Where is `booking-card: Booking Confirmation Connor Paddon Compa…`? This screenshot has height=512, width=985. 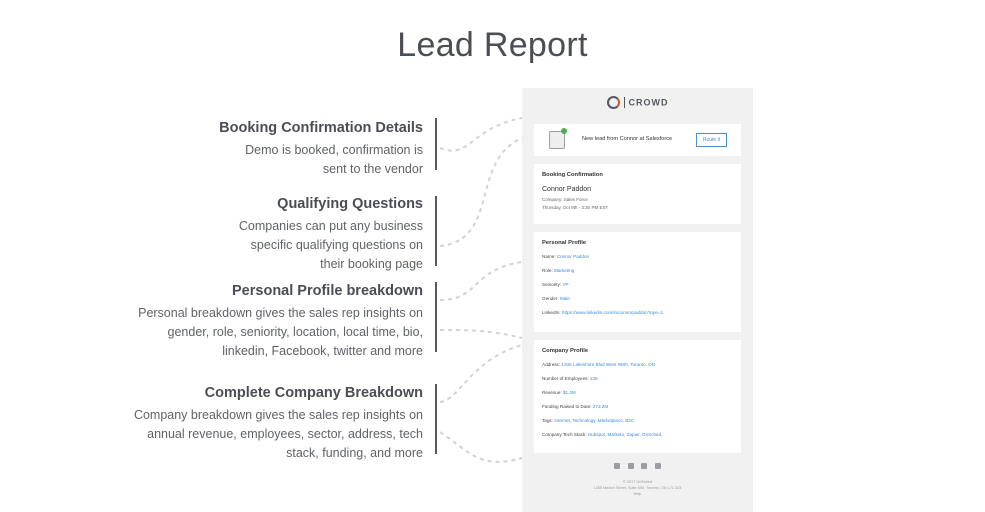 booking-card: Booking Confirmation Connor Paddon Compa… is located at coordinates (637, 194).